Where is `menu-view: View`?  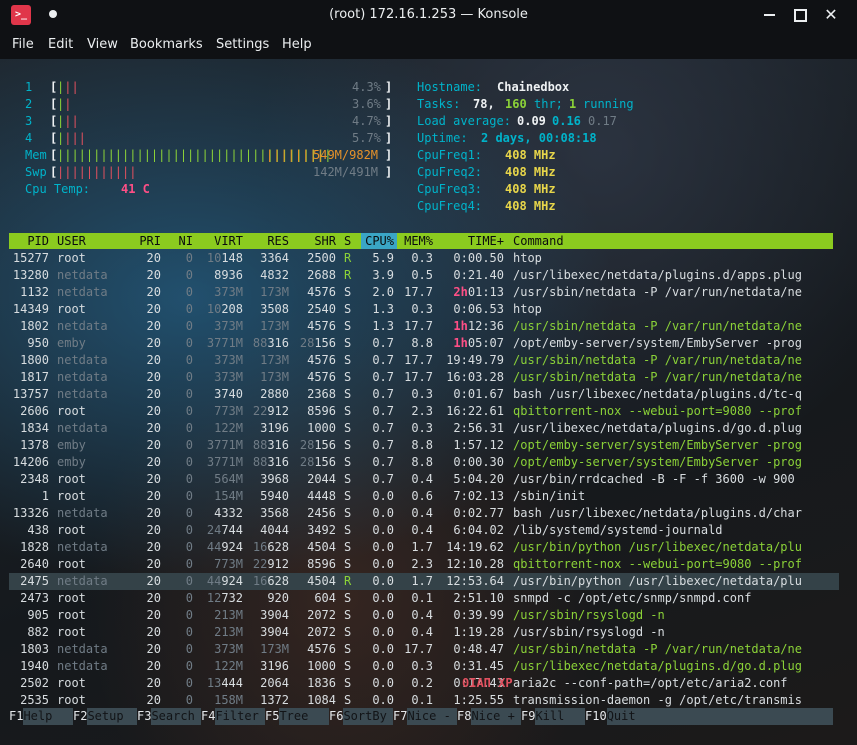
menu-view: View is located at coordinates (102, 44).